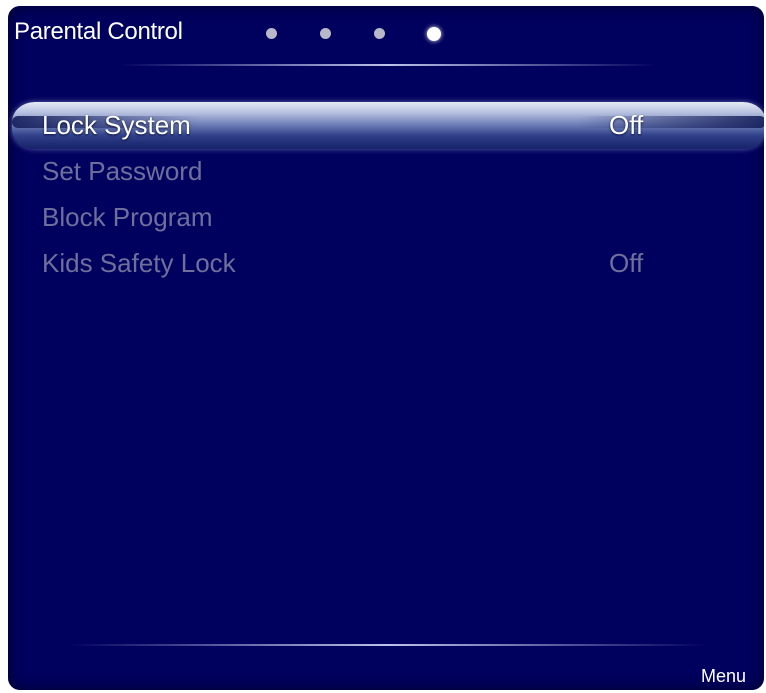 The image size is (766, 693). Describe the element at coordinates (98, 31) in the screenshot. I see `page-title: Parental Control` at that location.